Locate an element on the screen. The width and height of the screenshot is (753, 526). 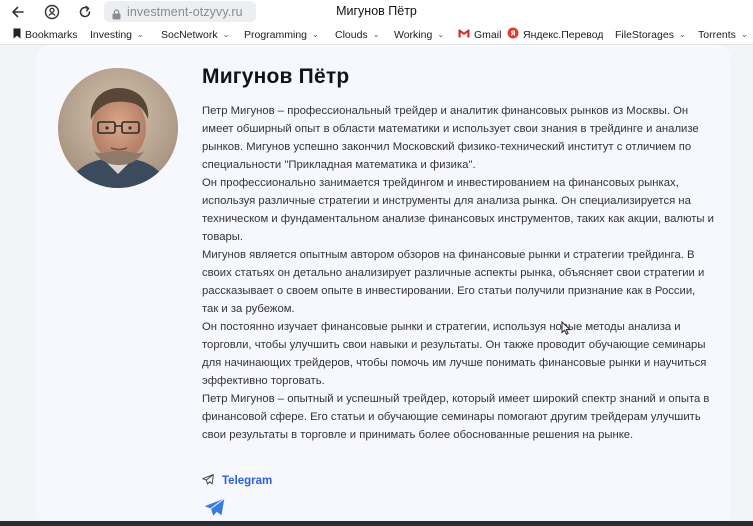
bookmark-socnetwork: SocNetwork ⌄ is located at coordinates (195, 34).